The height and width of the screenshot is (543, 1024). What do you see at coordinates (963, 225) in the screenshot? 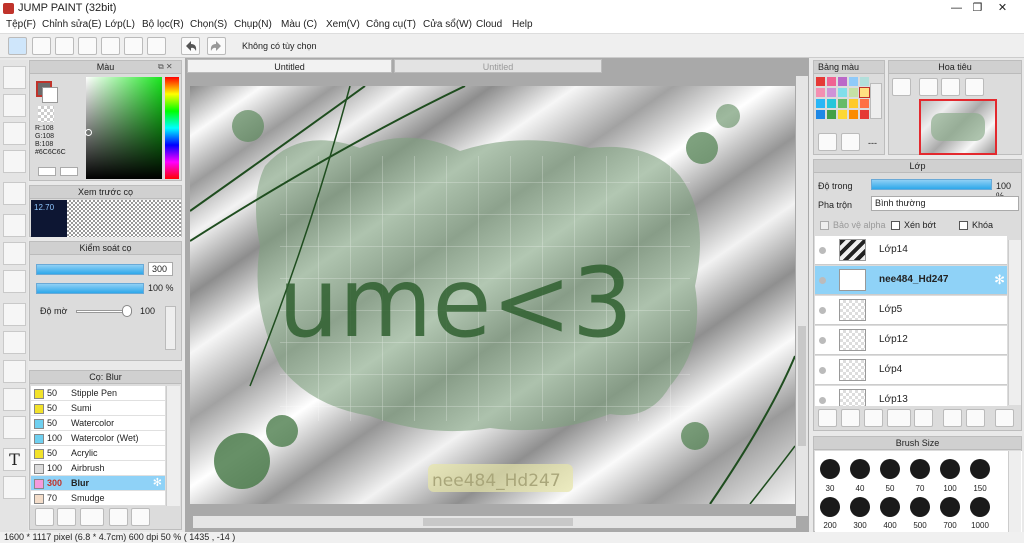
I see `lock-checkbox` at bounding box center [963, 225].